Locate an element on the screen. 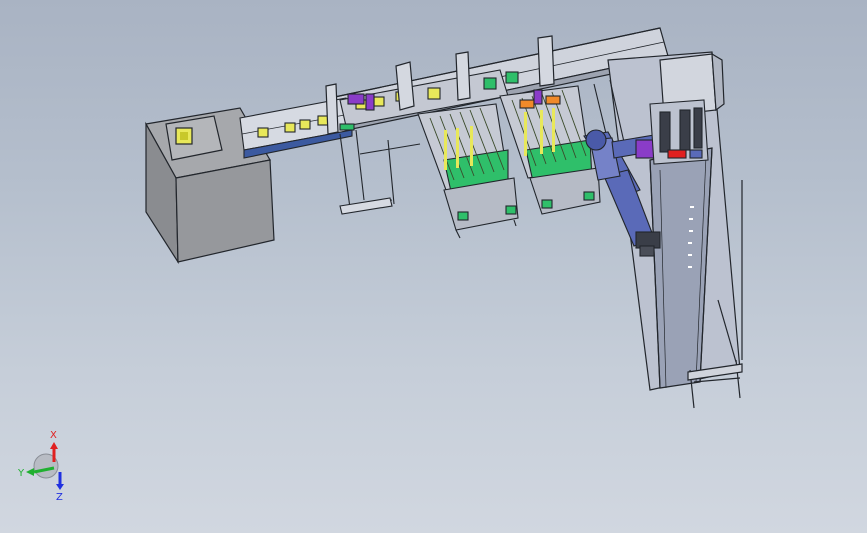 This screenshot has width=867, height=533. x-axis-head is located at coordinates (54, 445).